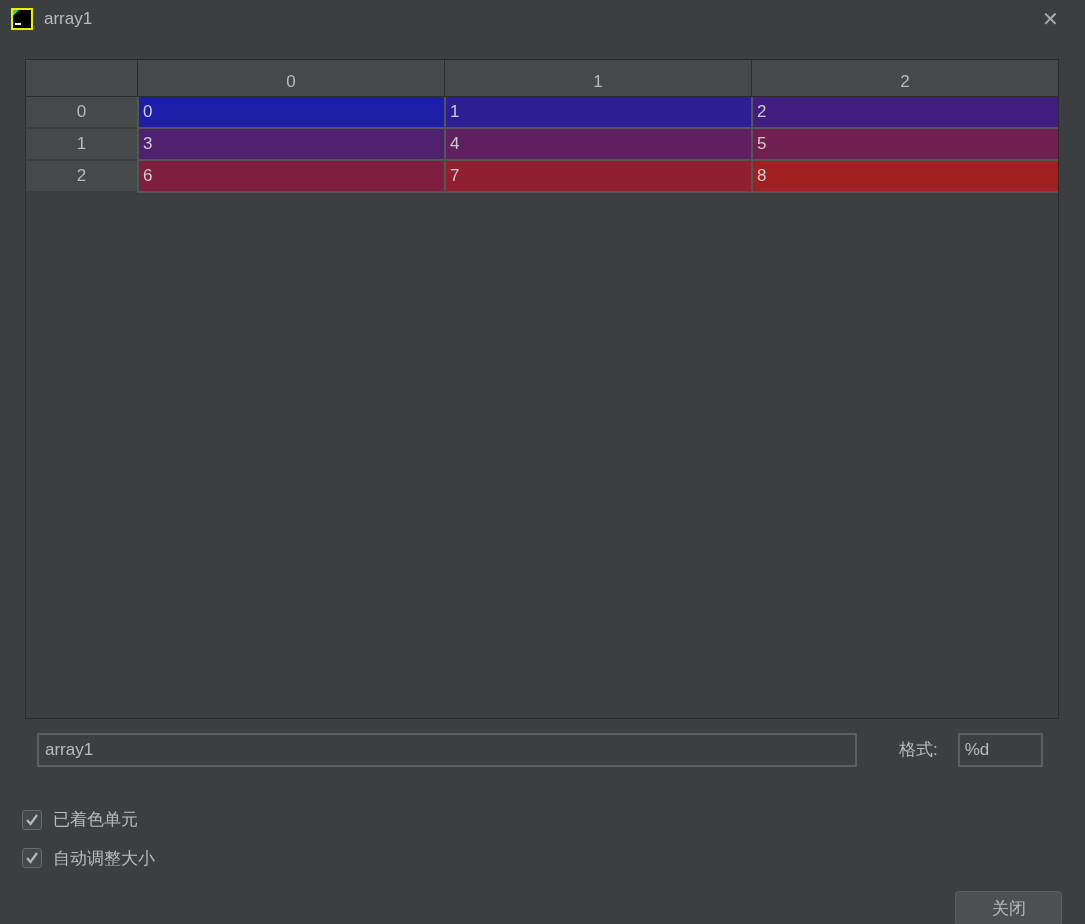 This screenshot has height=924, width=1085. What do you see at coordinates (68, 19) in the screenshot?
I see `window-title: array1` at bounding box center [68, 19].